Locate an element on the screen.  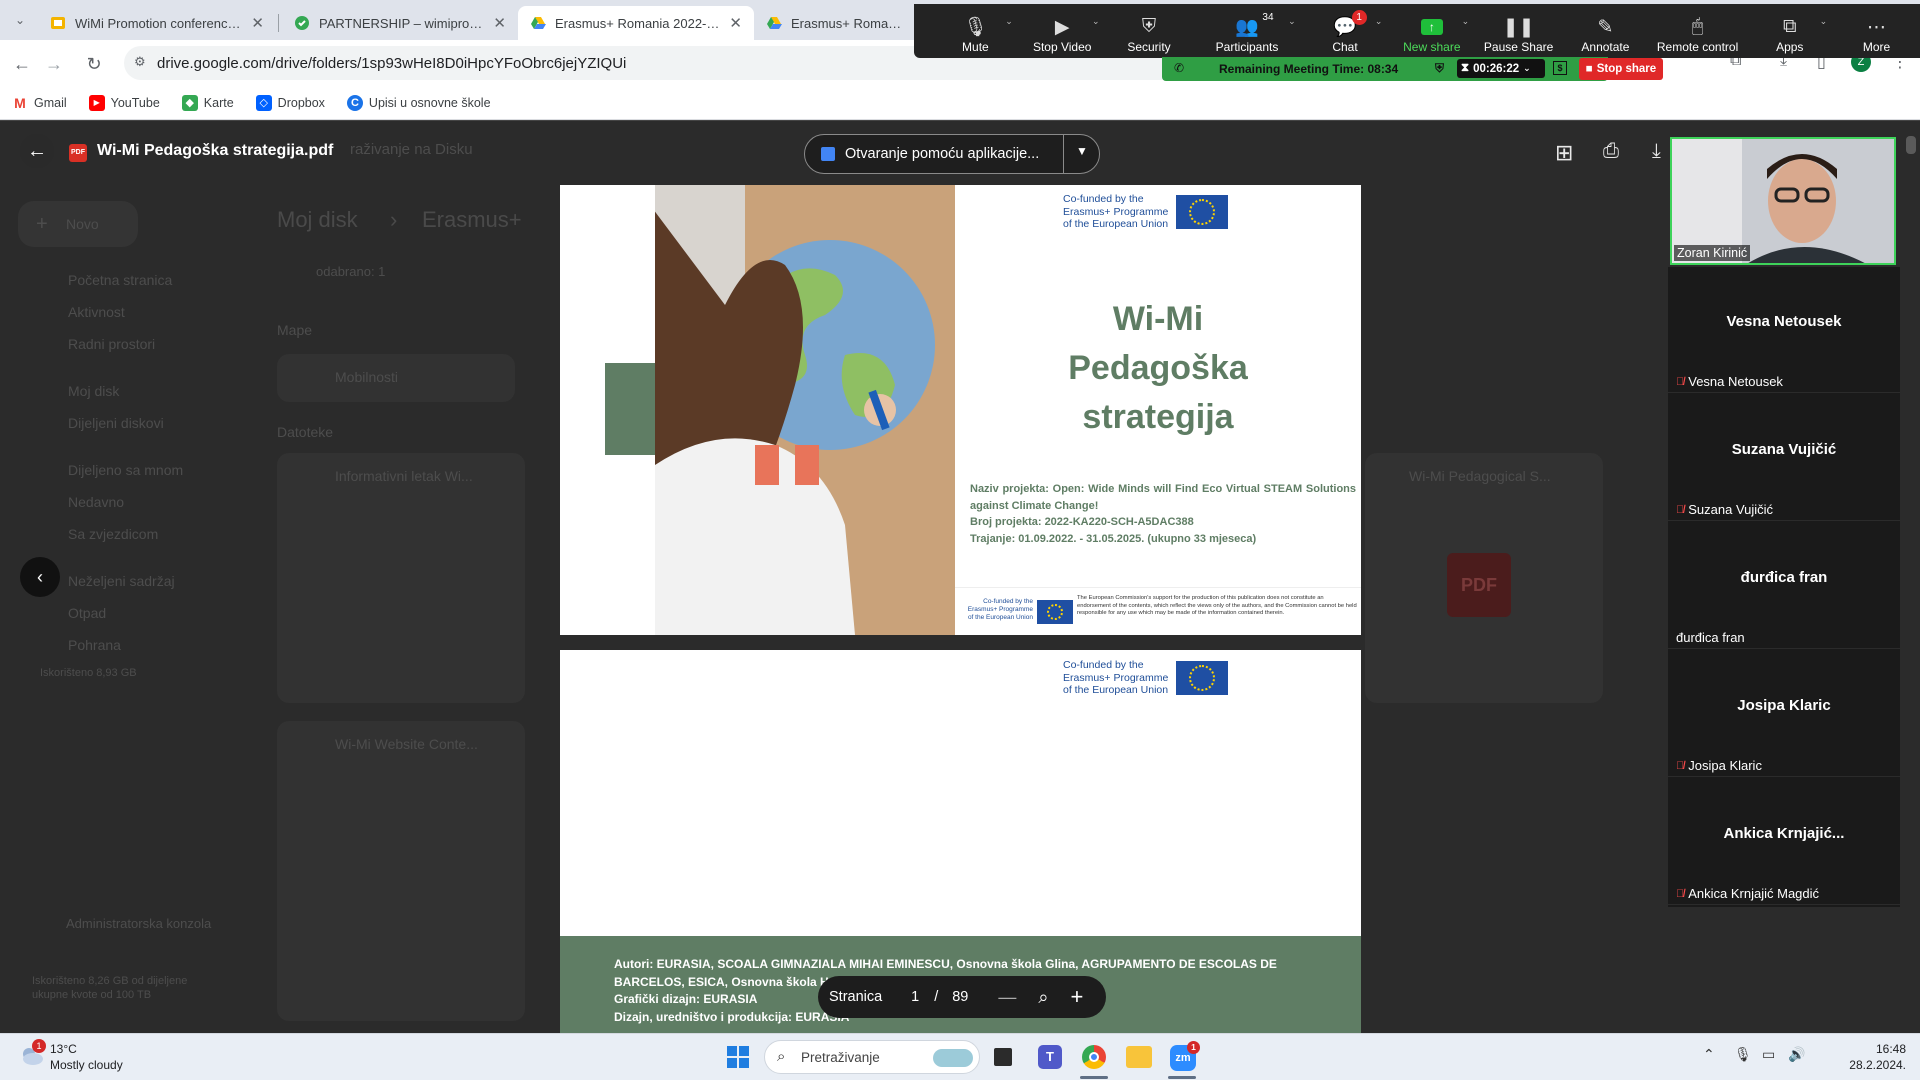
mute-button: 🎙 Mute ⌄ is located at coordinates (975, 31).